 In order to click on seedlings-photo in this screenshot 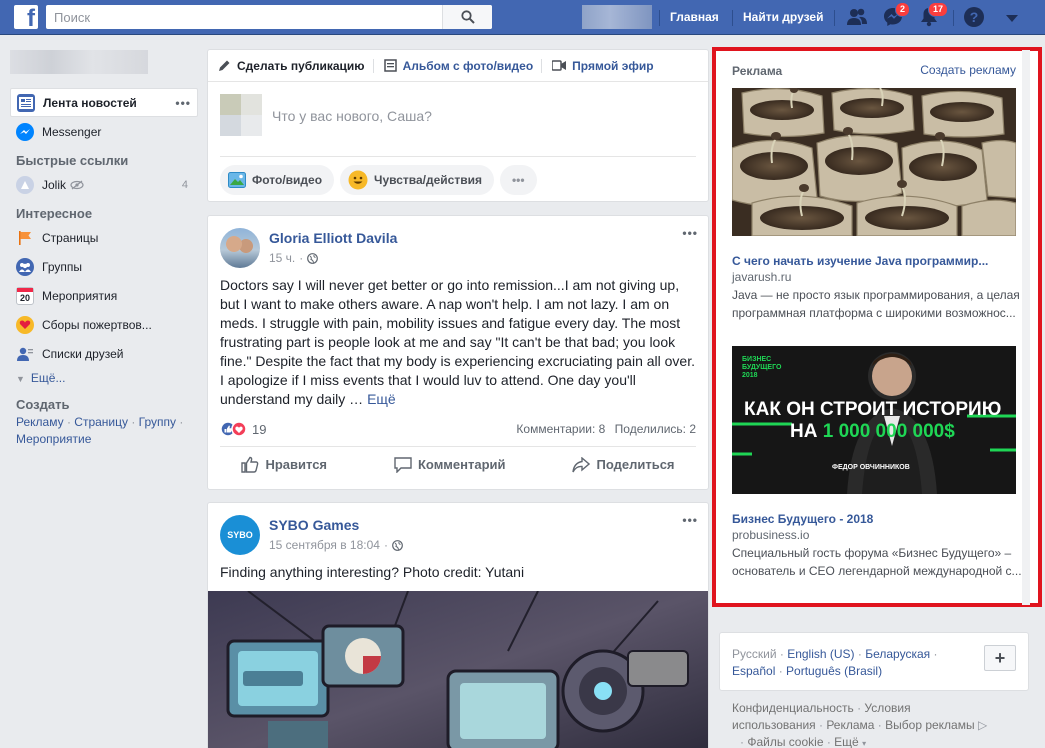, I will do `click(874, 162)`.